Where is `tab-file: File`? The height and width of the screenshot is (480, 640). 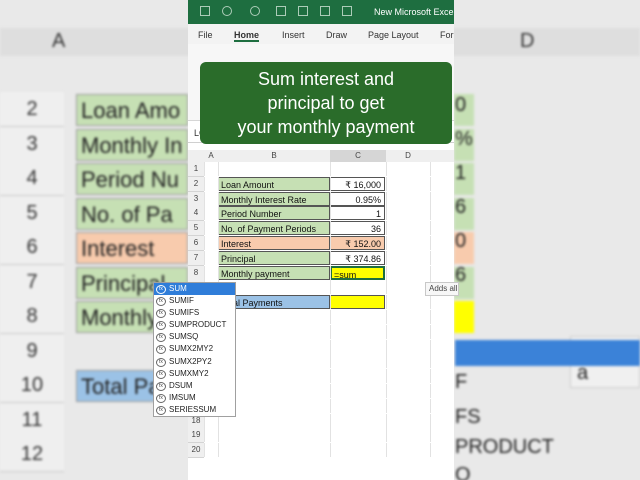
tab-file: File is located at coordinates (205, 35).